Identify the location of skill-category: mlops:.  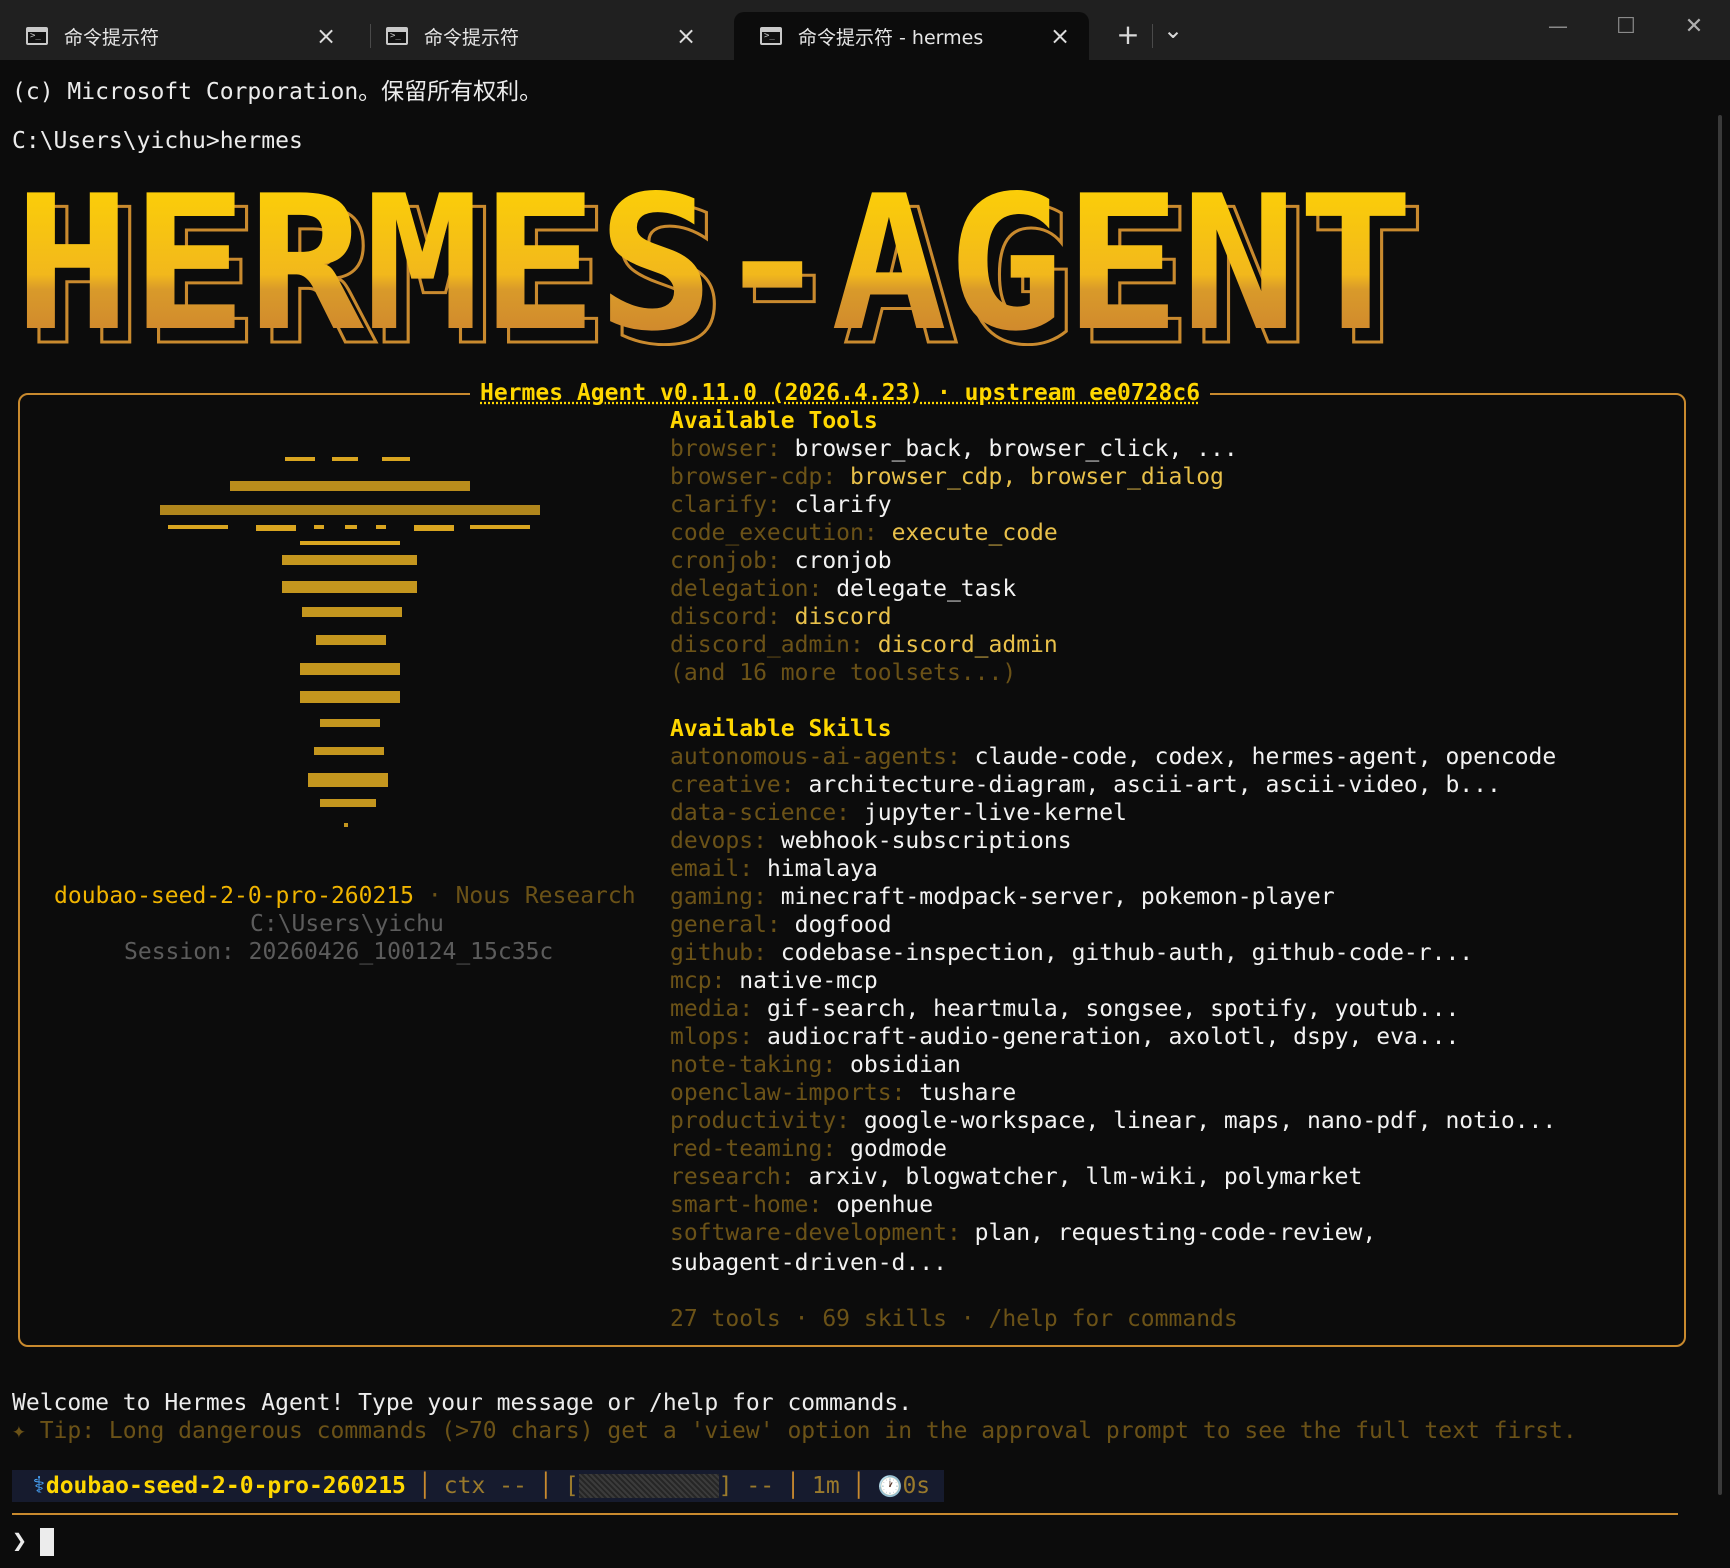
(712, 1037).